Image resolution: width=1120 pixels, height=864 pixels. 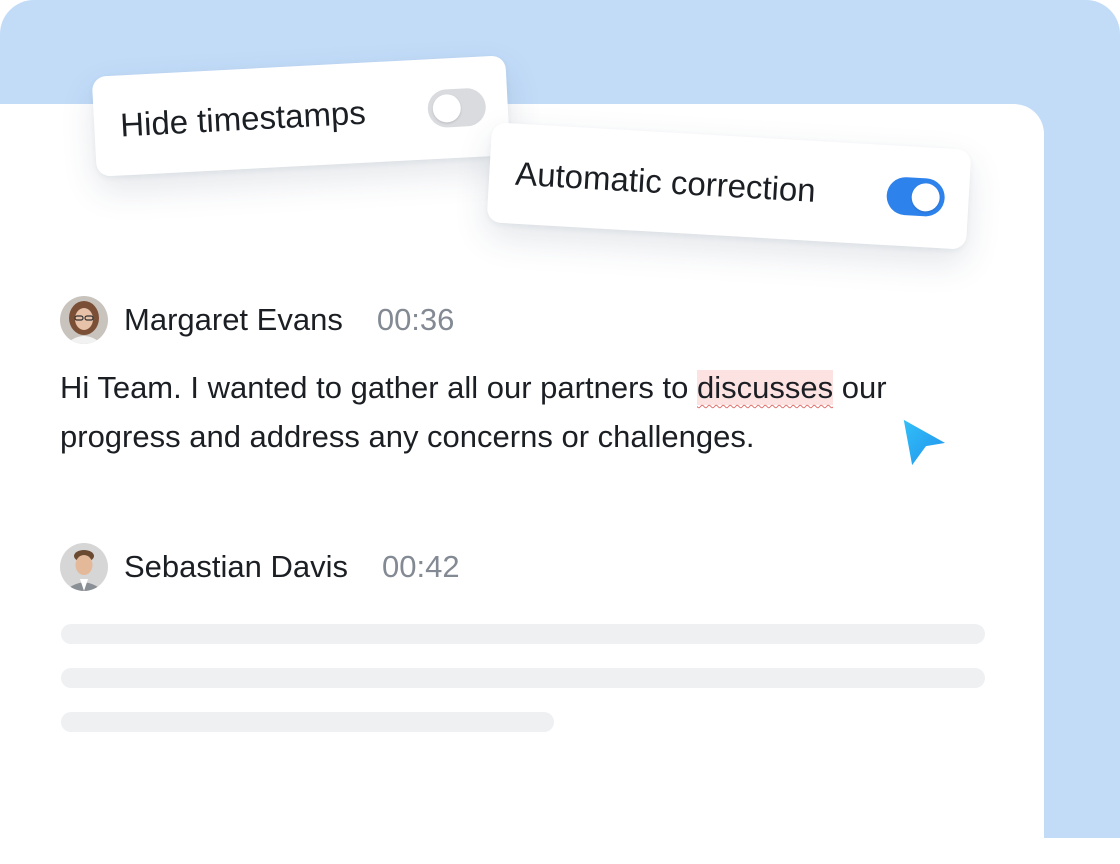 I want to click on hide-timestamps-toggle, so click(x=456, y=108).